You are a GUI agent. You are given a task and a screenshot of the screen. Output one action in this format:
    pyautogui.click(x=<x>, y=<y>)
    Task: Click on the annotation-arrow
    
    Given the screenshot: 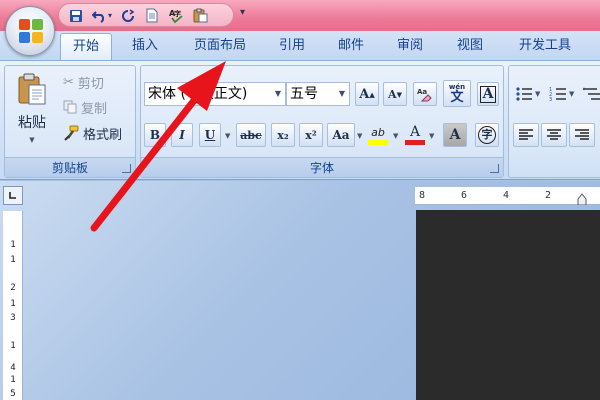 What is the action you would take?
    pyautogui.click(x=158, y=146)
    